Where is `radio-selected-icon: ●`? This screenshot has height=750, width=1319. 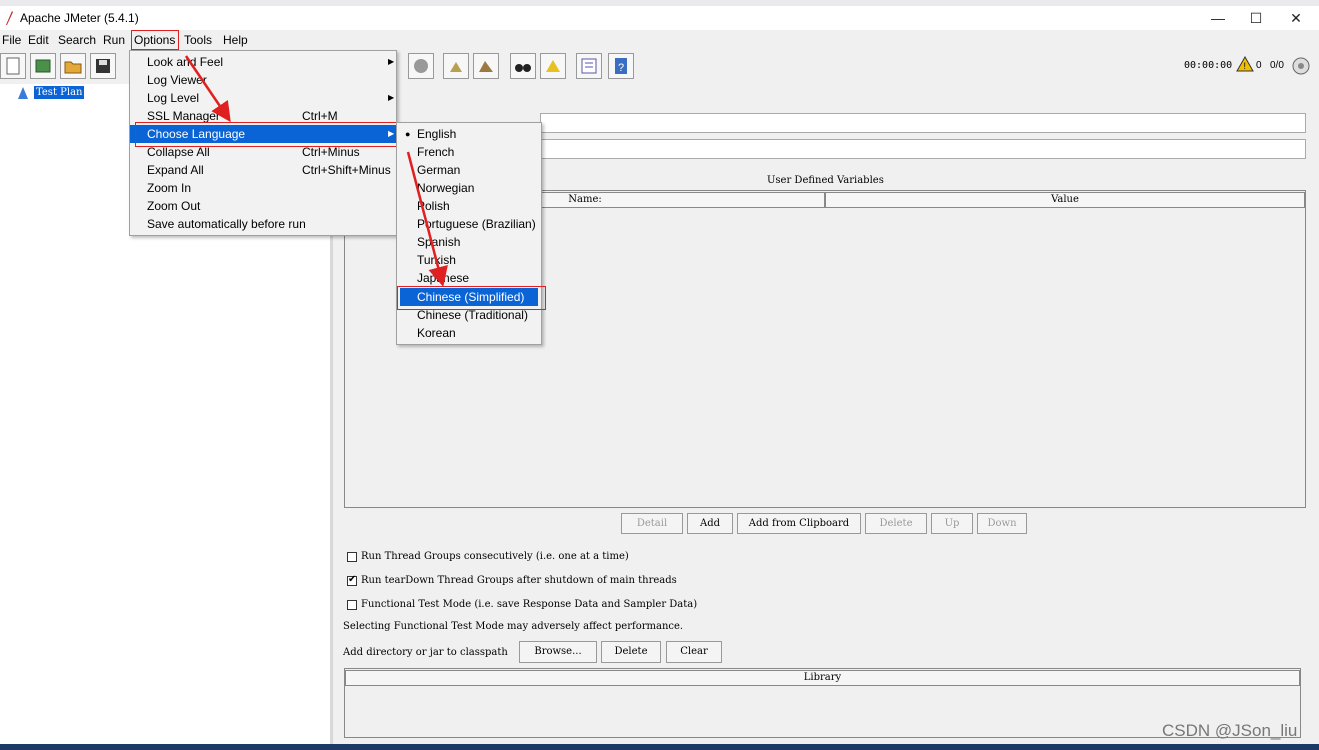 radio-selected-icon: ● is located at coordinates (408, 134).